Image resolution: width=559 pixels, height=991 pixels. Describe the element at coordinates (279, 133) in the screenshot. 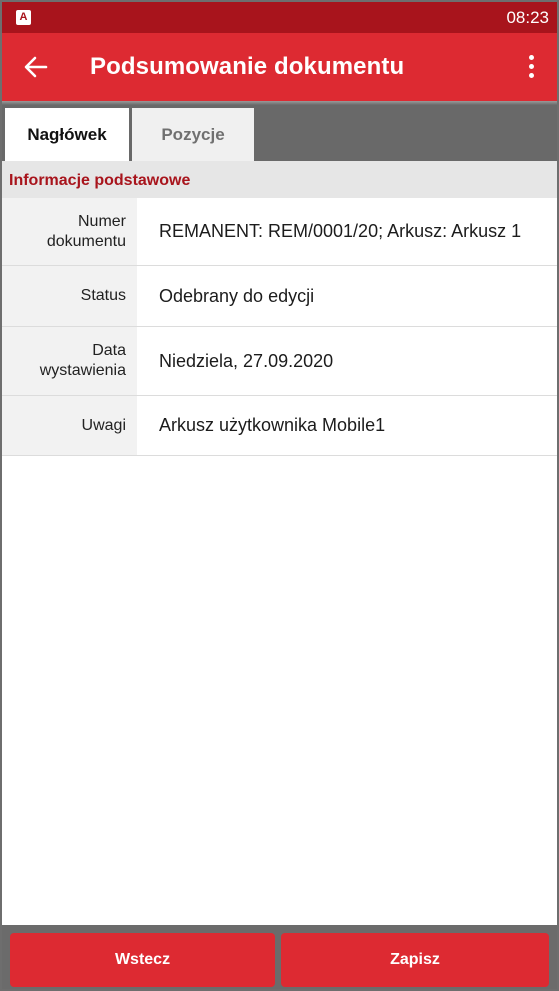

I see `tab-bar: Nagłówek Pozycje` at that location.